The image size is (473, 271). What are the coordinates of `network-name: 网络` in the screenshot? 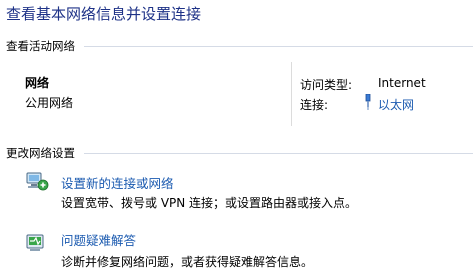 It's located at (37, 83).